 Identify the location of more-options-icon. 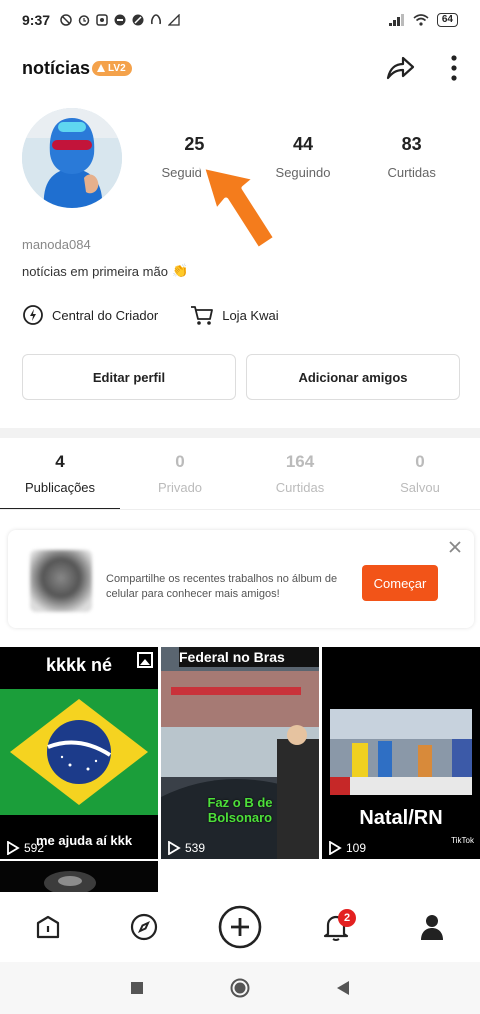
(454, 68).